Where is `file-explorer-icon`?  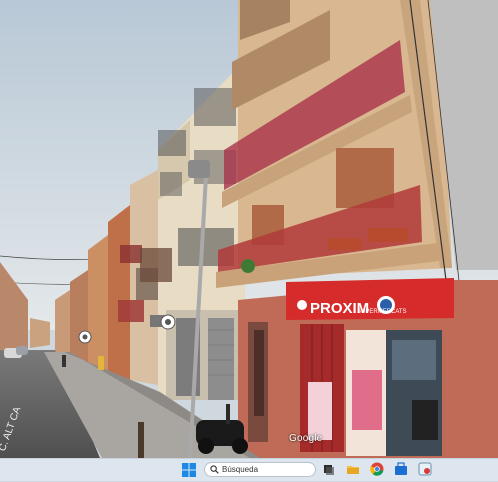
file-explorer-icon is located at coordinates (353, 469).